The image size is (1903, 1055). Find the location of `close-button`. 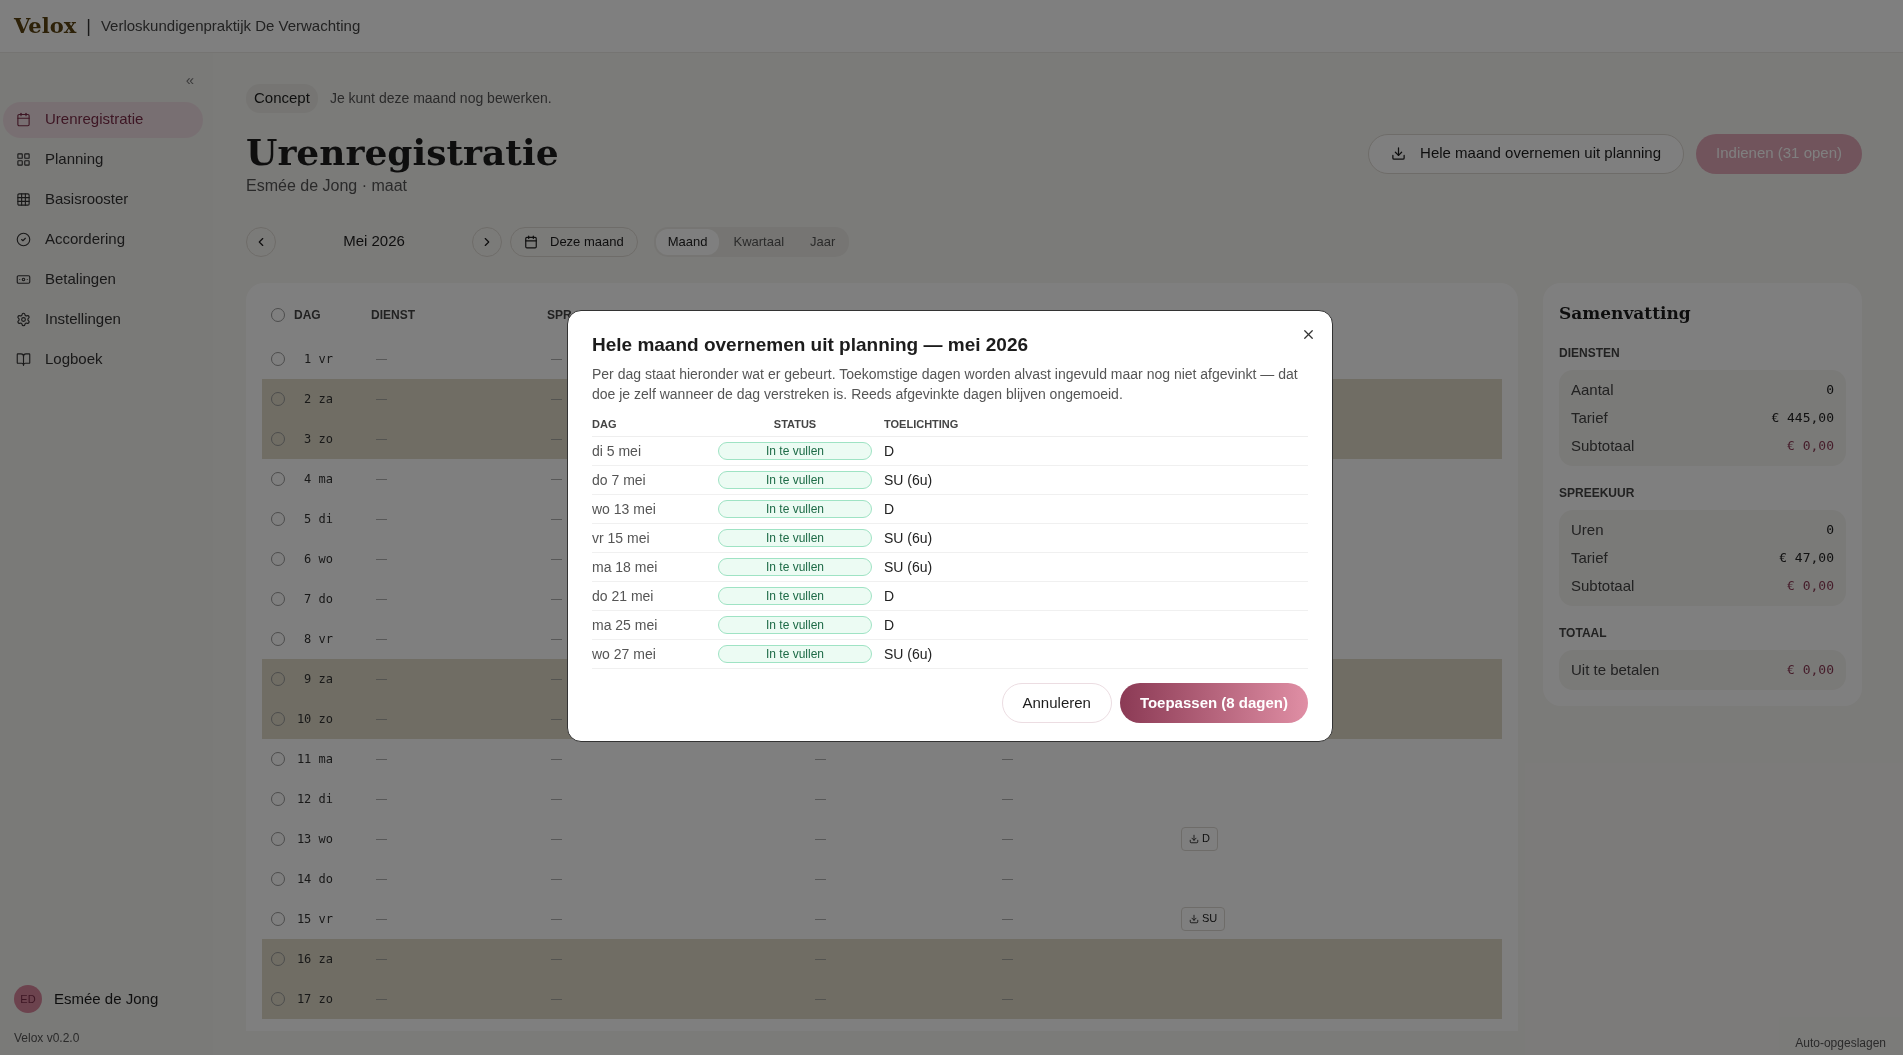

close-button is located at coordinates (1308, 334).